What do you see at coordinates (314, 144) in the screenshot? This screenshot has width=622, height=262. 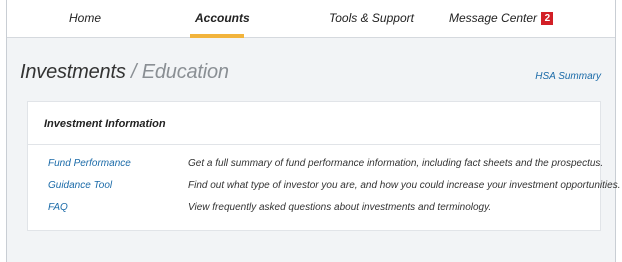 I see `card-divider` at bounding box center [314, 144].